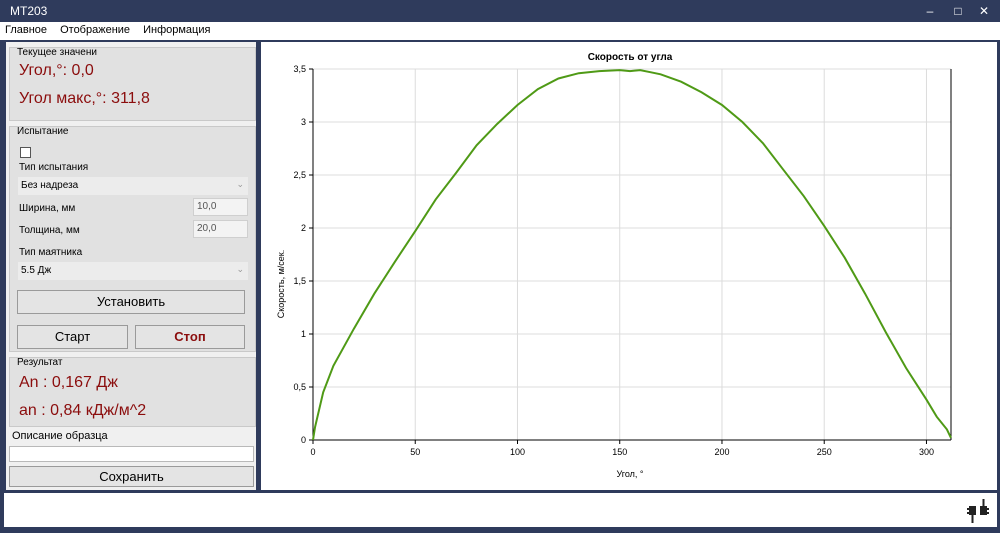 The width and height of the screenshot is (1000, 533). I want to click on chart-title: Скорость от угла, so click(630, 57).